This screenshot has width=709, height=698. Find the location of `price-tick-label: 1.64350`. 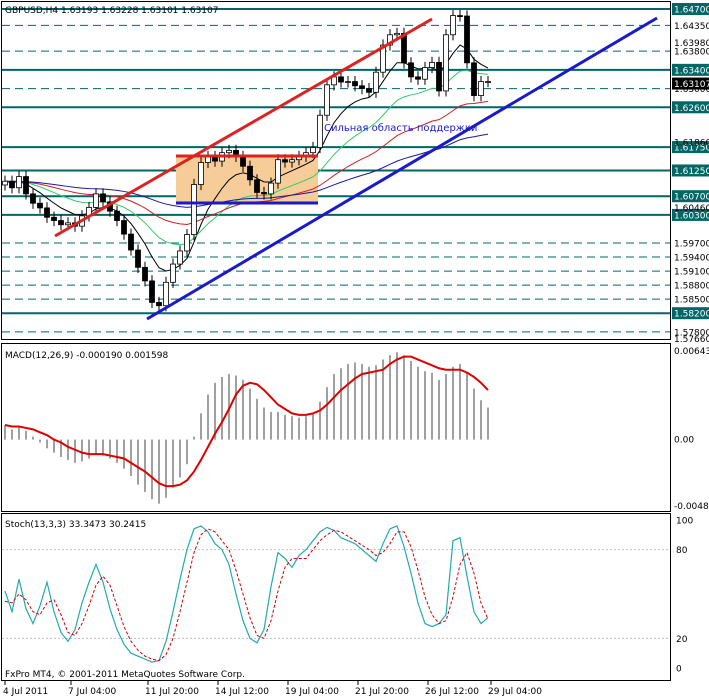

price-tick-label: 1.64350 is located at coordinates (691, 27).